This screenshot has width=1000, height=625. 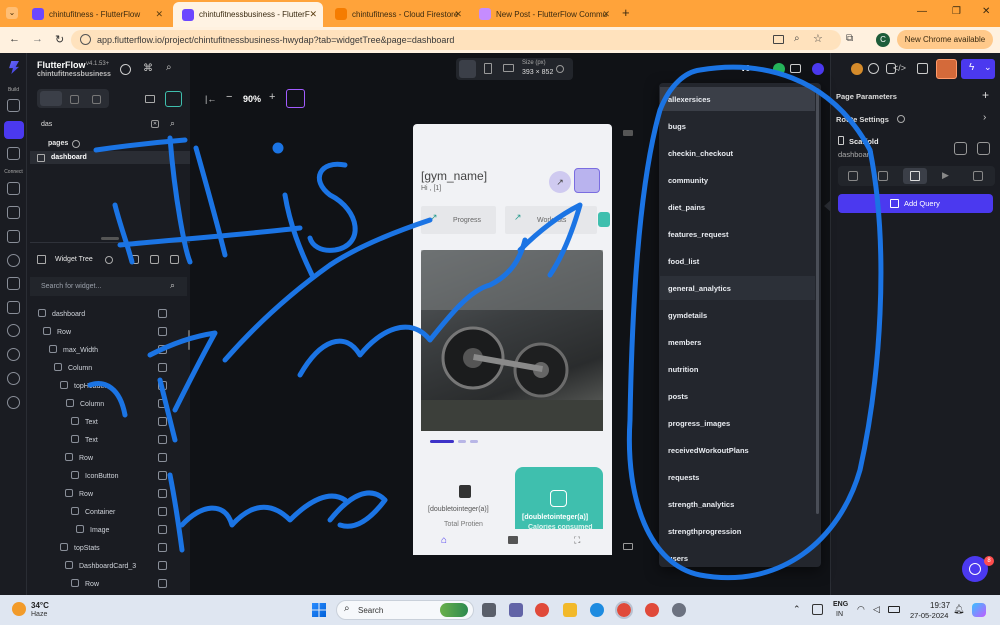 I want to click on copilot-icon, so click(x=979, y=610).